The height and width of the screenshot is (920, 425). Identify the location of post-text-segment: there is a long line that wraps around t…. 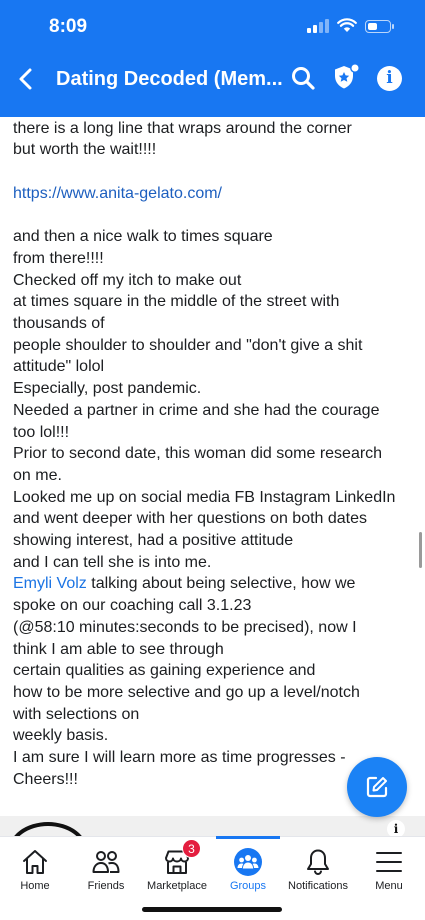
(182, 128).